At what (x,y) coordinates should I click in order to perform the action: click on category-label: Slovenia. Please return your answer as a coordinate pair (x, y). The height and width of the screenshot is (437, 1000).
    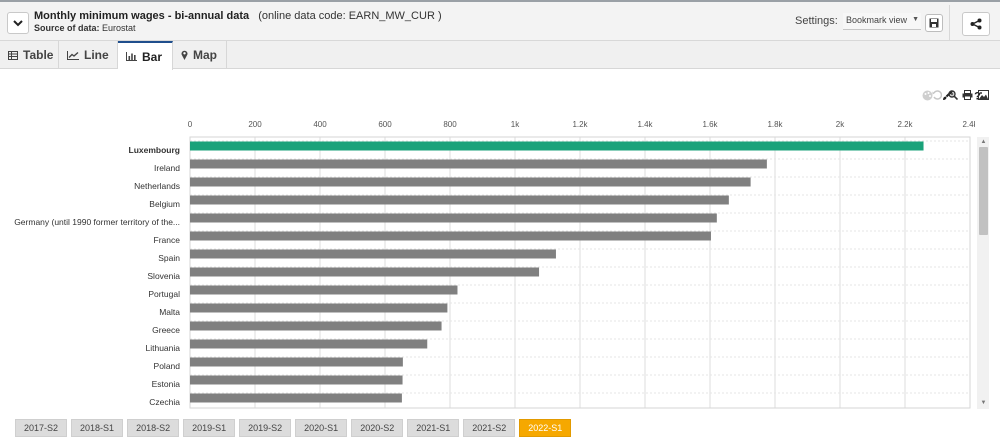
    Looking at the image, I should click on (163, 276).